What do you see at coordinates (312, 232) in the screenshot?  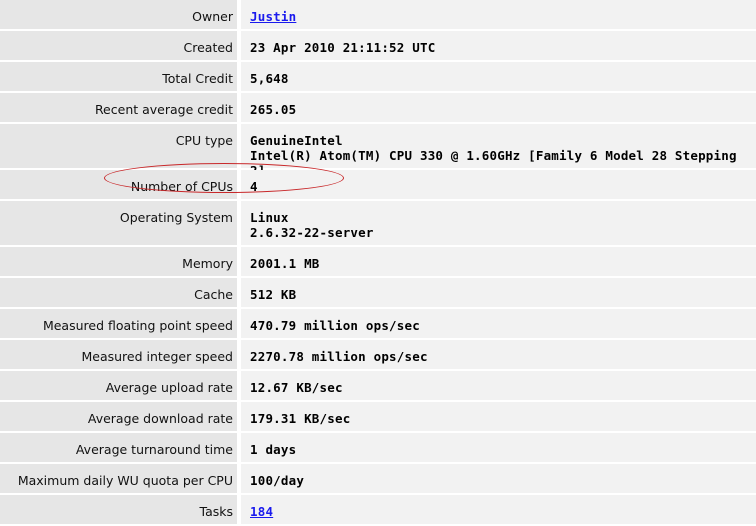 I see `os-version: 2.6.32-22-server` at bounding box center [312, 232].